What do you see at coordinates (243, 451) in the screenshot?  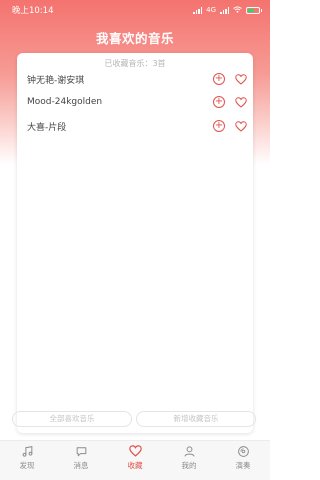 I see `disc-icon` at bounding box center [243, 451].